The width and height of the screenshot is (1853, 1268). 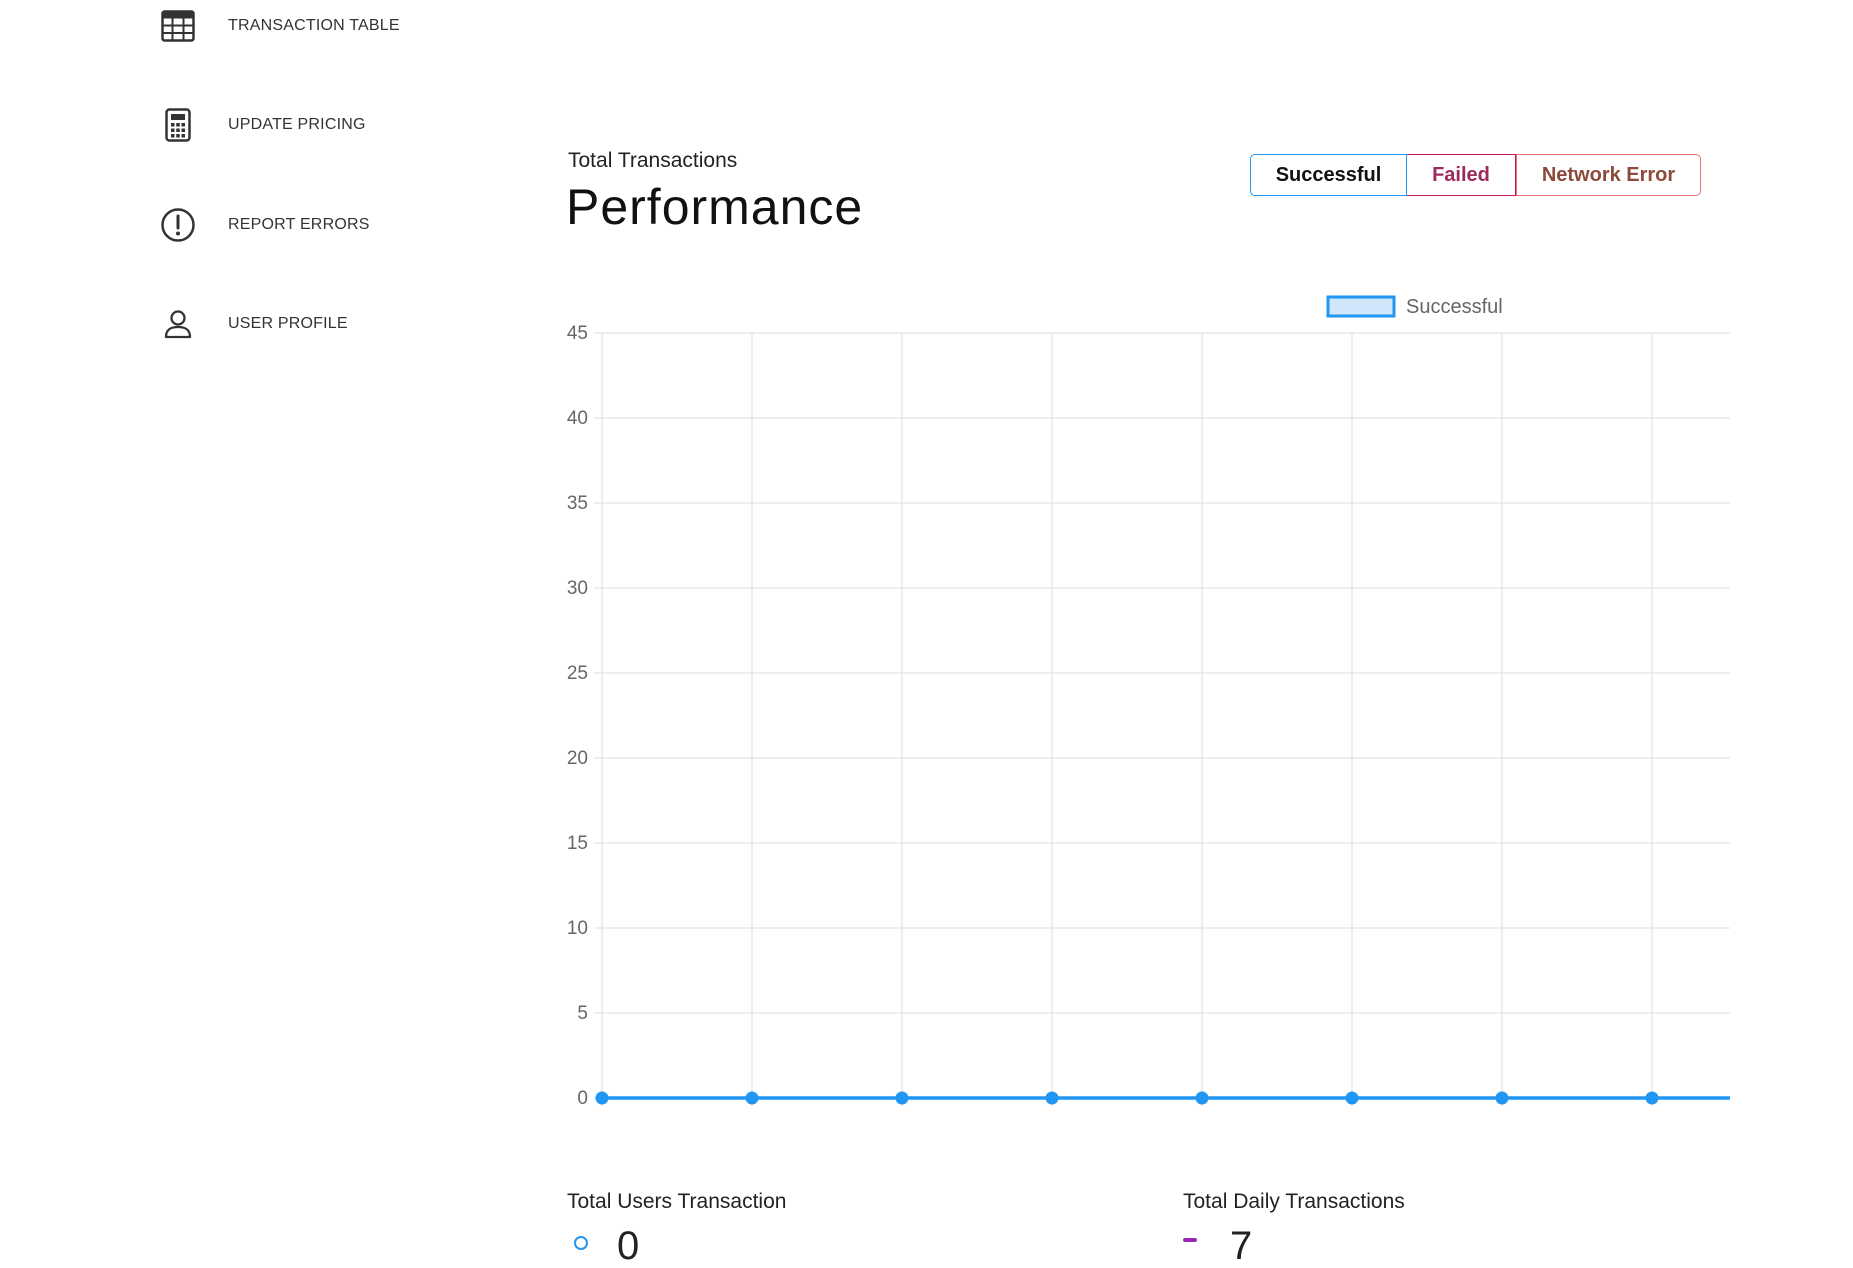 What do you see at coordinates (288, 323) in the screenshot?
I see `sidebar-item-label: USER PROFILE` at bounding box center [288, 323].